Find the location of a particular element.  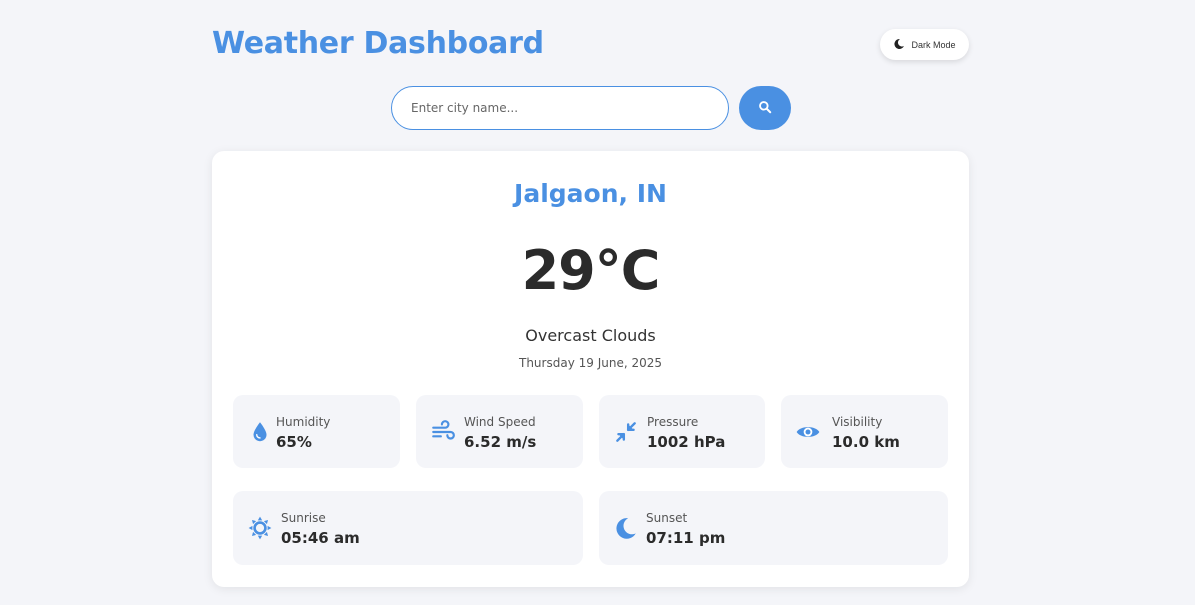

compress-arrows-icon is located at coordinates (626, 432).